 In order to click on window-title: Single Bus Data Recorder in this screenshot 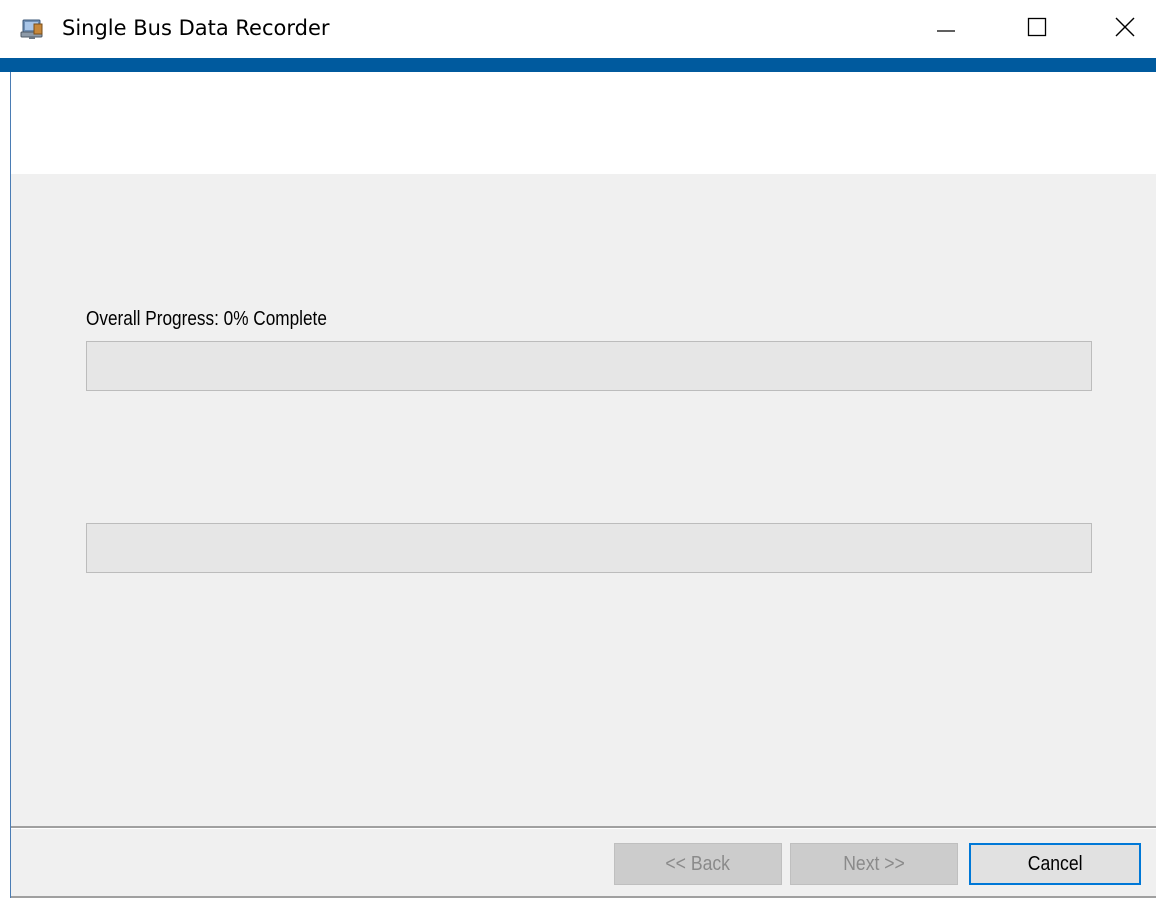, I will do `click(196, 28)`.